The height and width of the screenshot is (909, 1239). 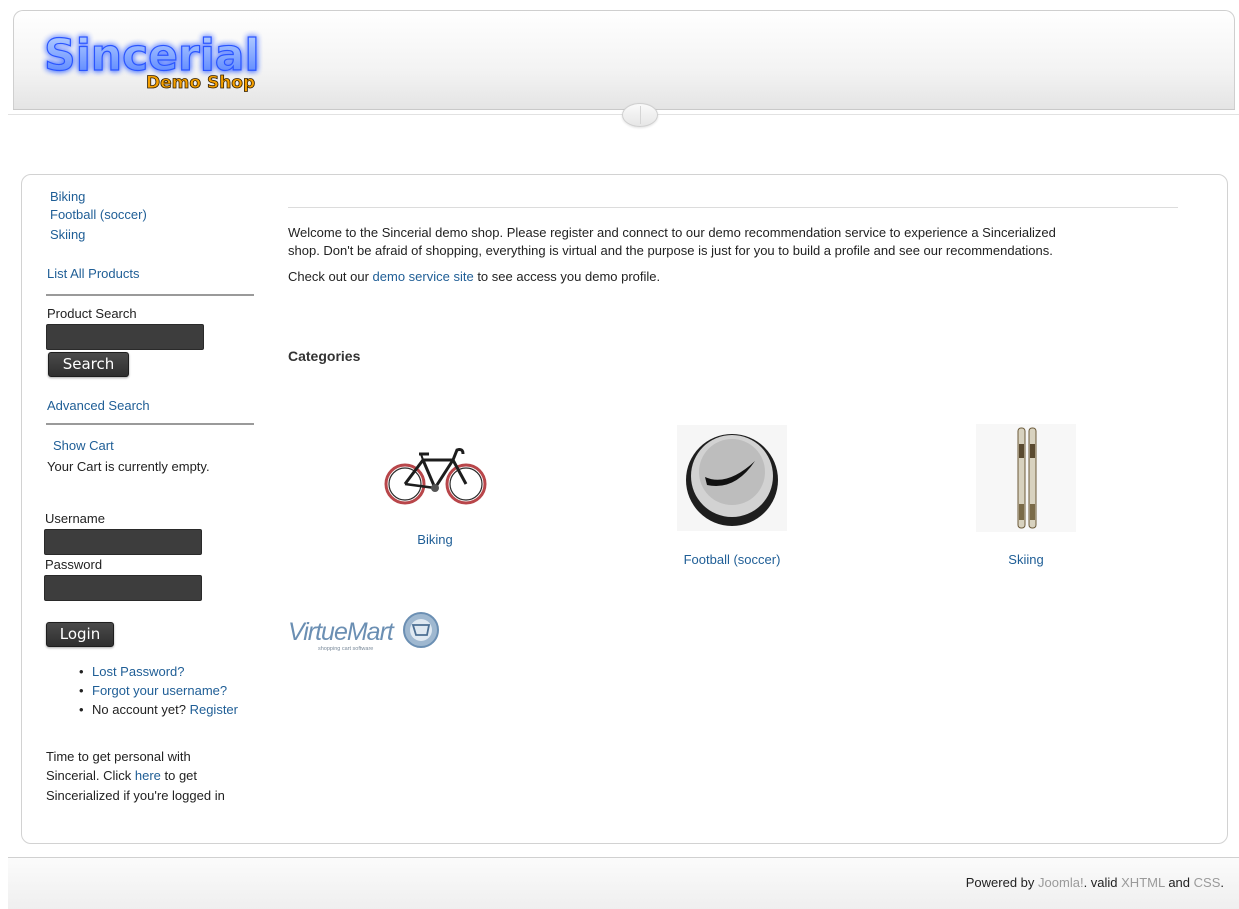 What do you see at coordinates (125, 337) in the screenshot?
I see `product-search-input` at bounding box center [125, 337].